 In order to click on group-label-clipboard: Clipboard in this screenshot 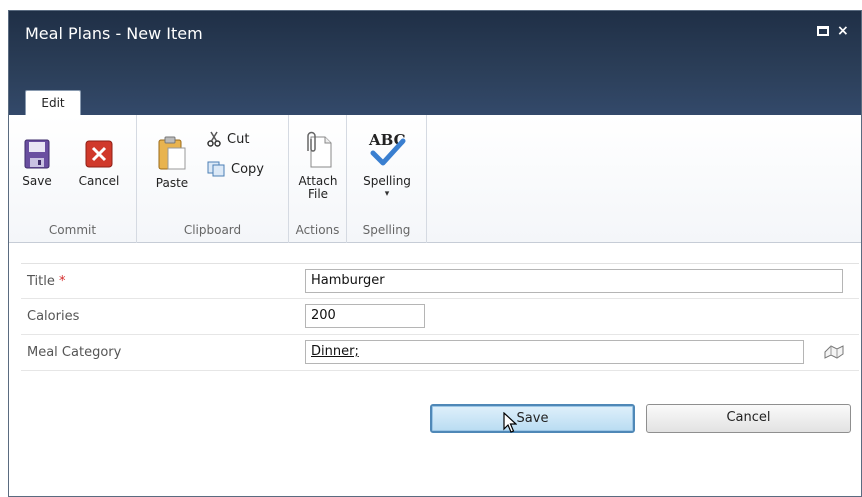, I will do `click(212, 230)`.